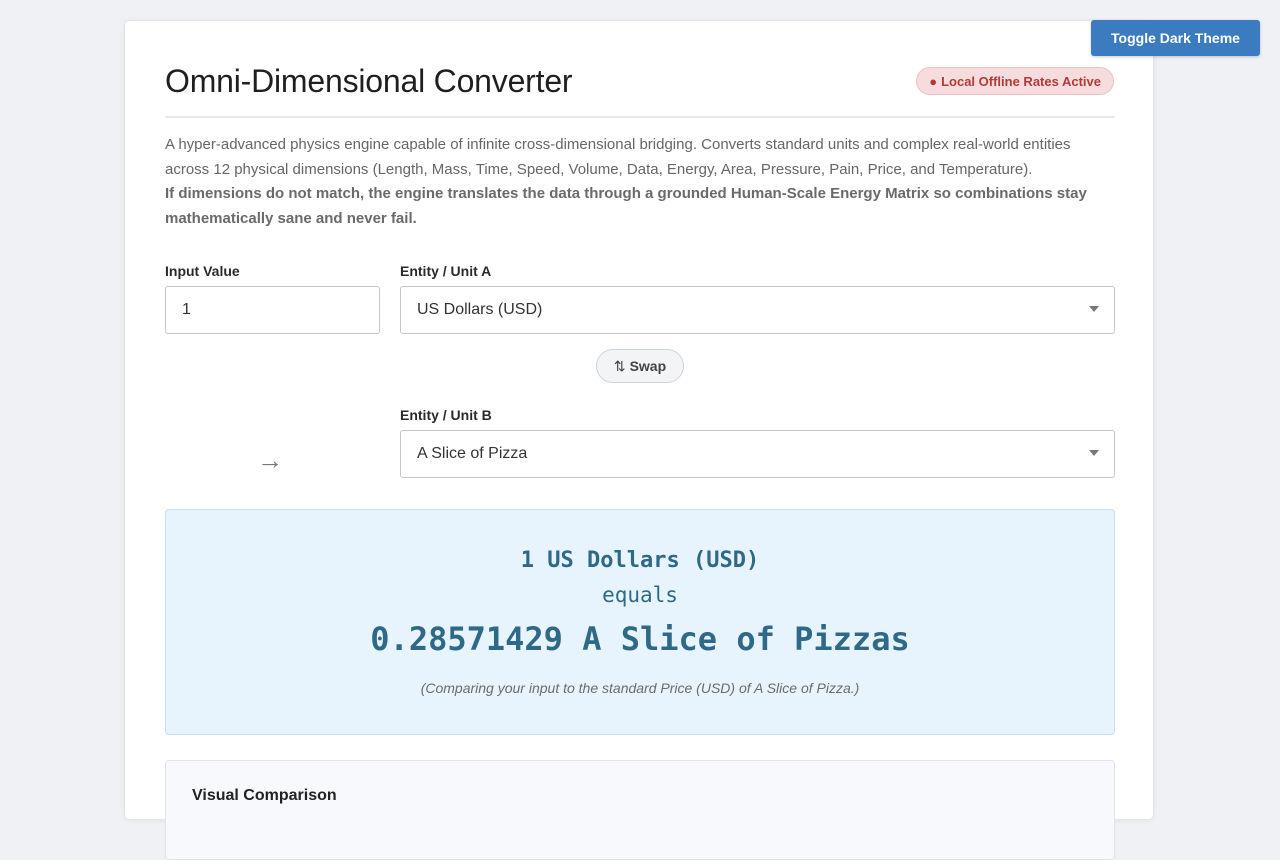  Describe the element at coordinates (202, 271) in the screenshot. I see `input-value-label: Input Value` at that location.